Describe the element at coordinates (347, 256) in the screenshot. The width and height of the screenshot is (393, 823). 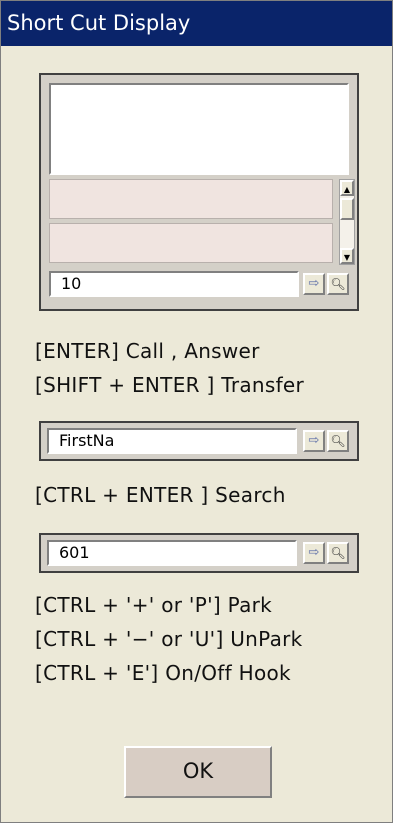
I see `scroll-down-icon: ▼` at that location.